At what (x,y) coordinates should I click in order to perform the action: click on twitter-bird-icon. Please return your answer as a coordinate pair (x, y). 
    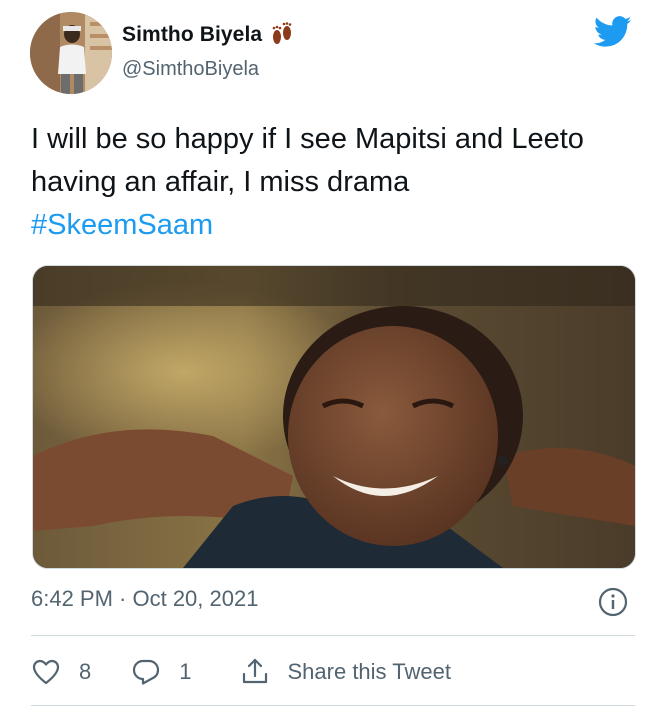
    Looking at the image, I should click on (612, 32).